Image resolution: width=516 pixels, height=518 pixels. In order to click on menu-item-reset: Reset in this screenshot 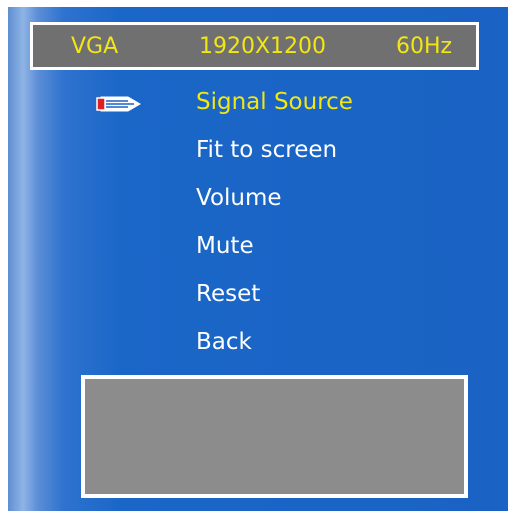, I will do `click(228, 294)`.